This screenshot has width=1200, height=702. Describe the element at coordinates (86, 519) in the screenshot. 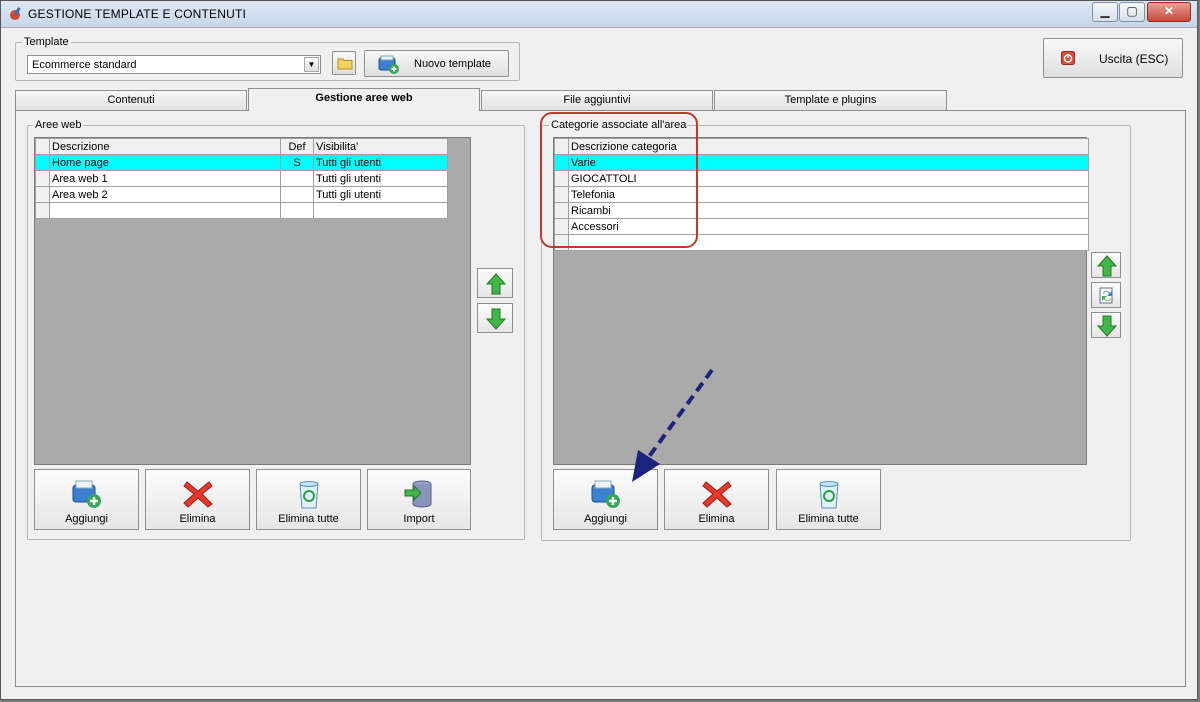

I see `add-area-label: Aggiungi` at that location.